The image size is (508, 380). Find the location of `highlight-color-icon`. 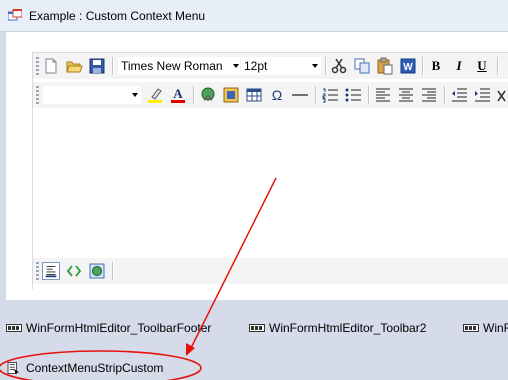

highlight-color-icon is located at coordinates (155, 95).